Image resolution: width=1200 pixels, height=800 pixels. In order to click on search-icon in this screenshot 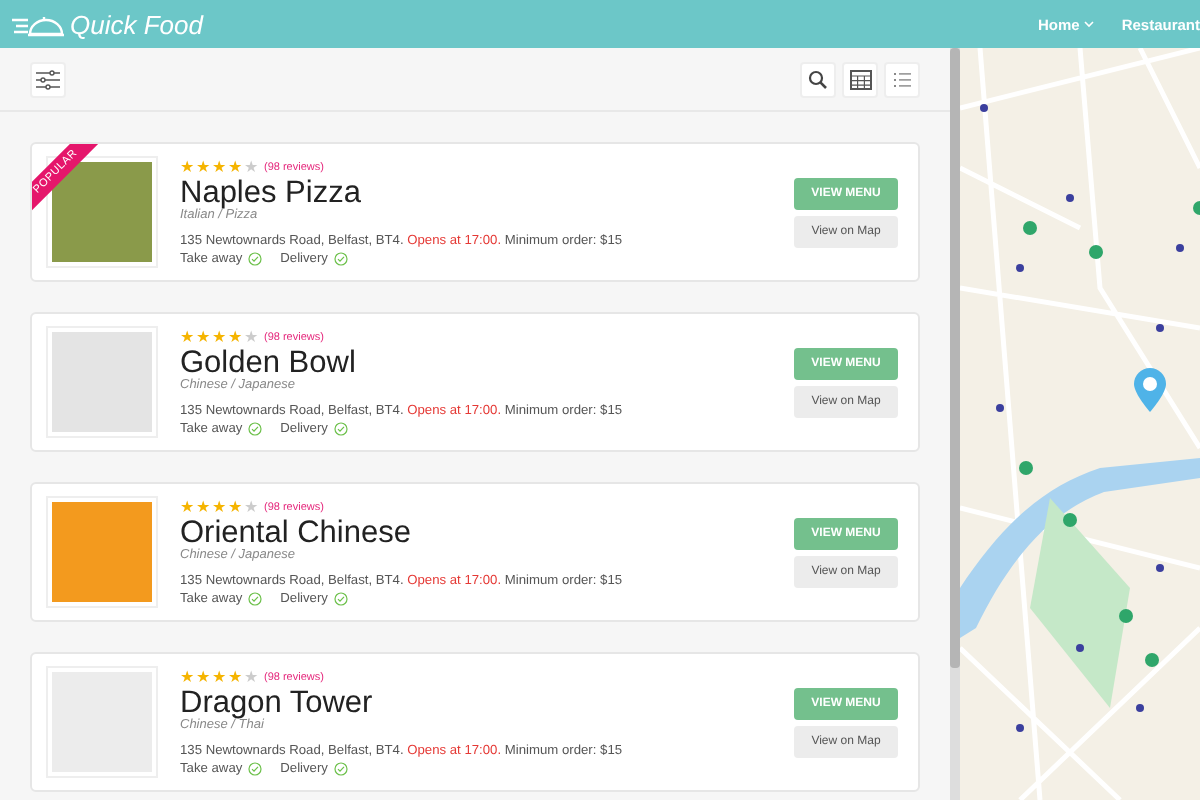, I will do `click(818, 79)`.